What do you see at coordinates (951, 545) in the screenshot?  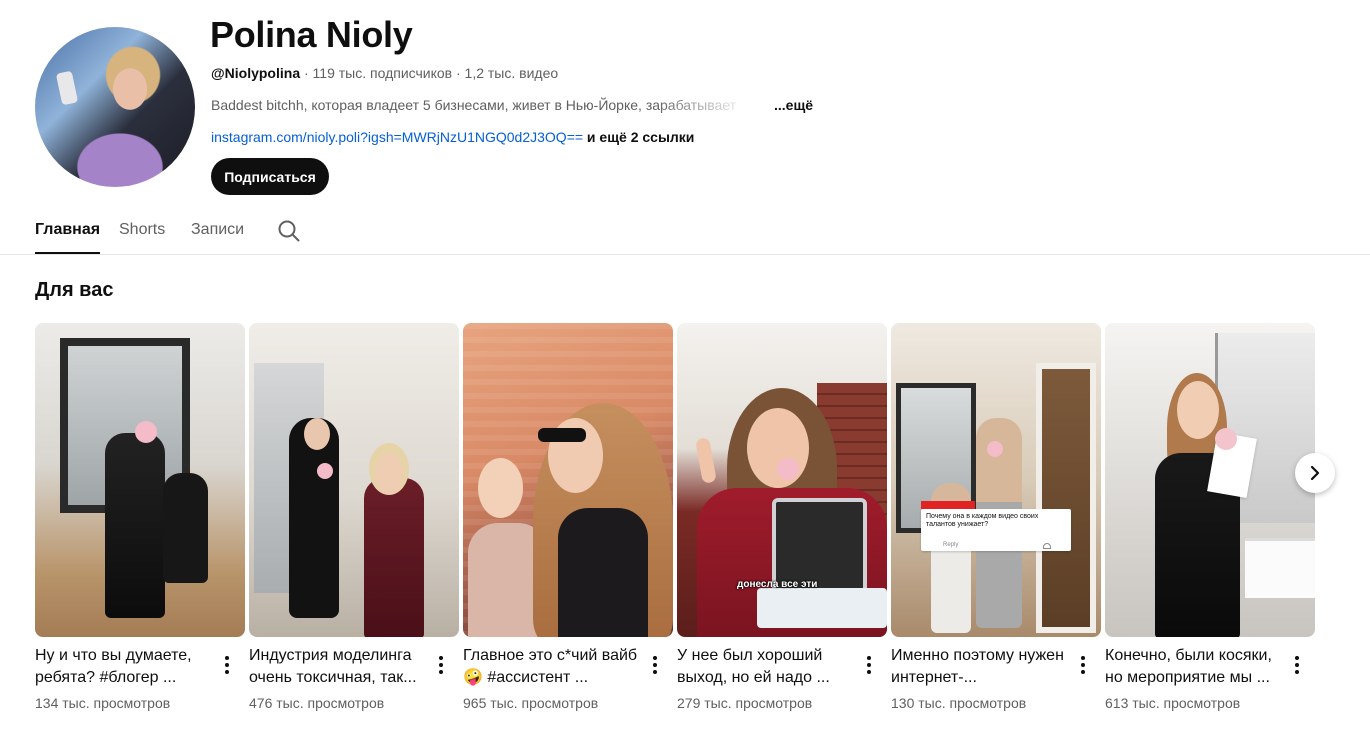 I see `comment-reply: Reply` at bounding box center [951, 545].